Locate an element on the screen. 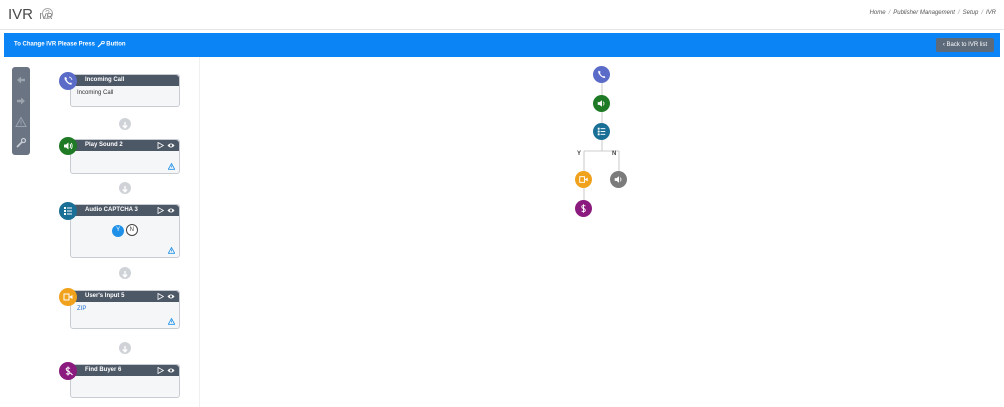  help-icon: ? is located at coordinates (47, 13).